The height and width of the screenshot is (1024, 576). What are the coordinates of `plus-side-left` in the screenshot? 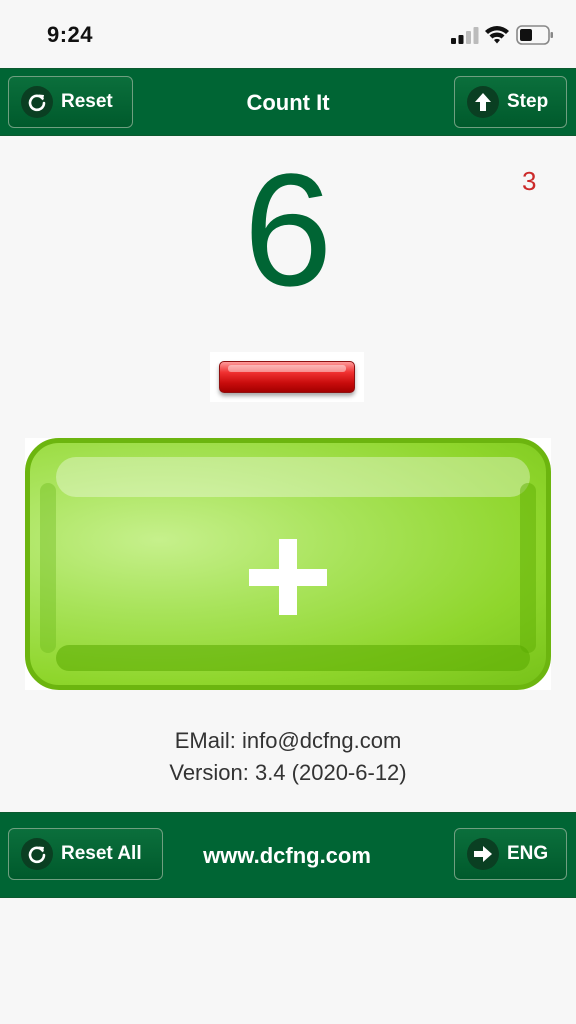 It's located at (48, 568).